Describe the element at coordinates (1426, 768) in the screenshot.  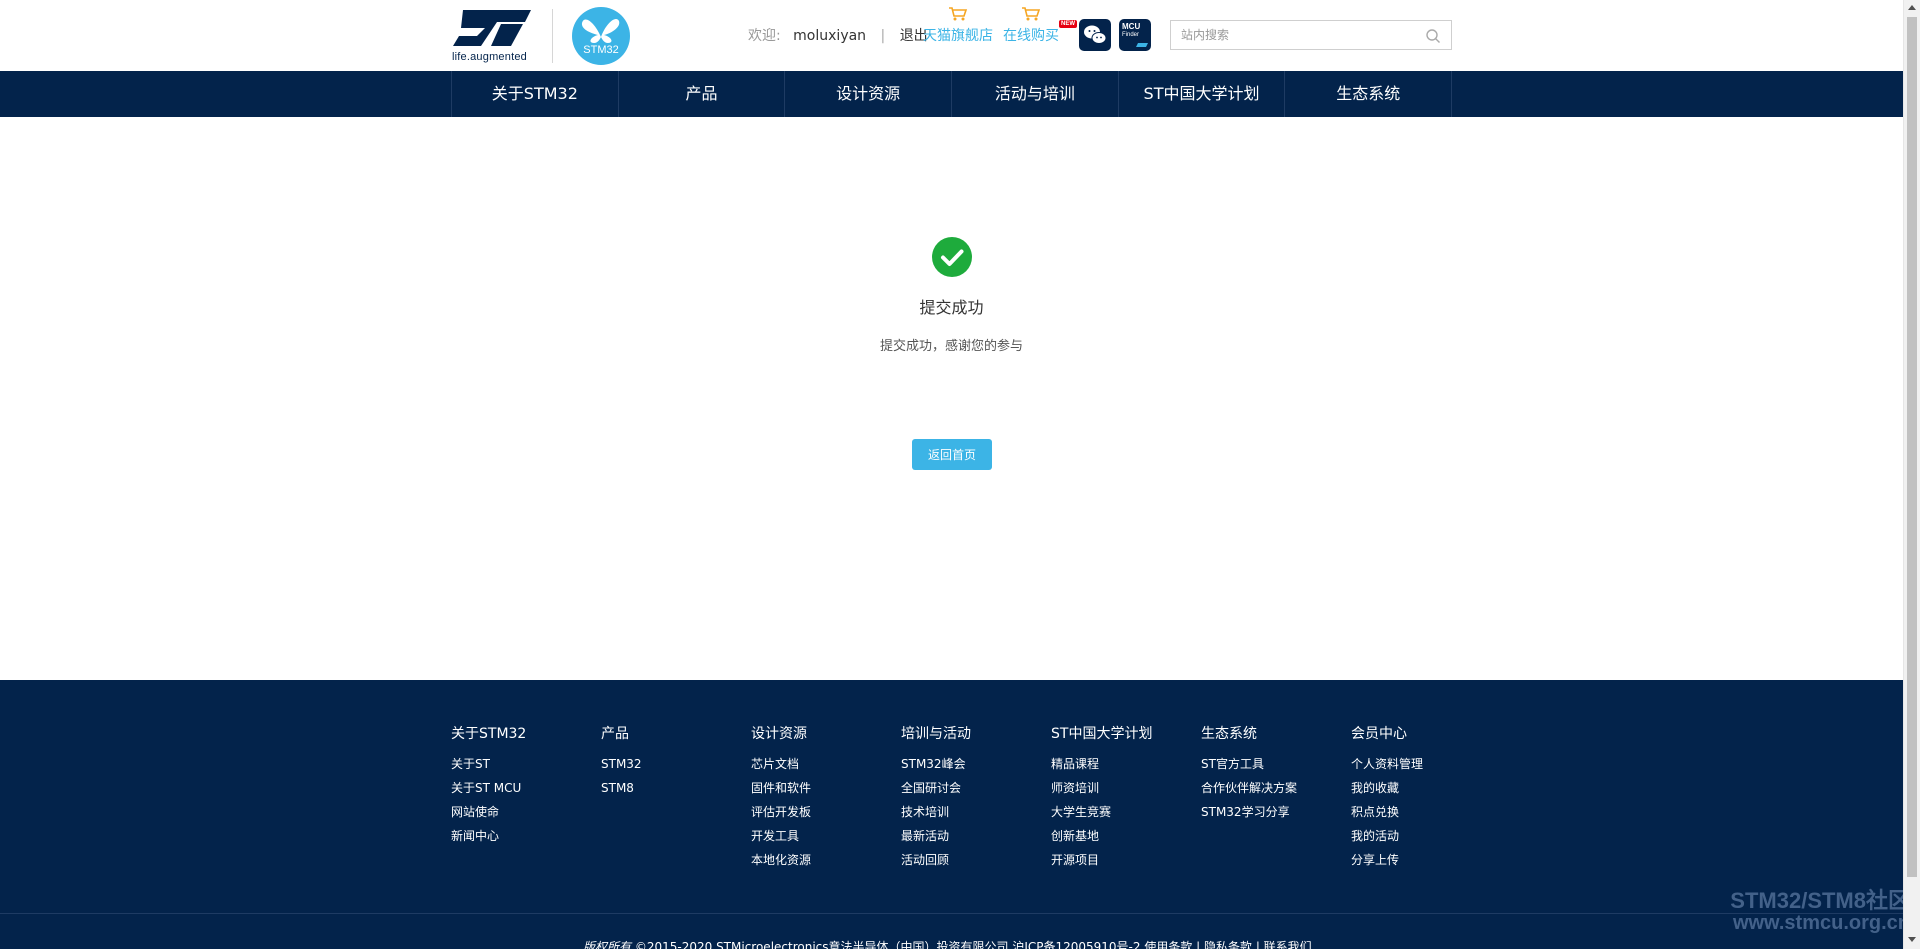
I see `footer-link: 个人资料管理` at that location.